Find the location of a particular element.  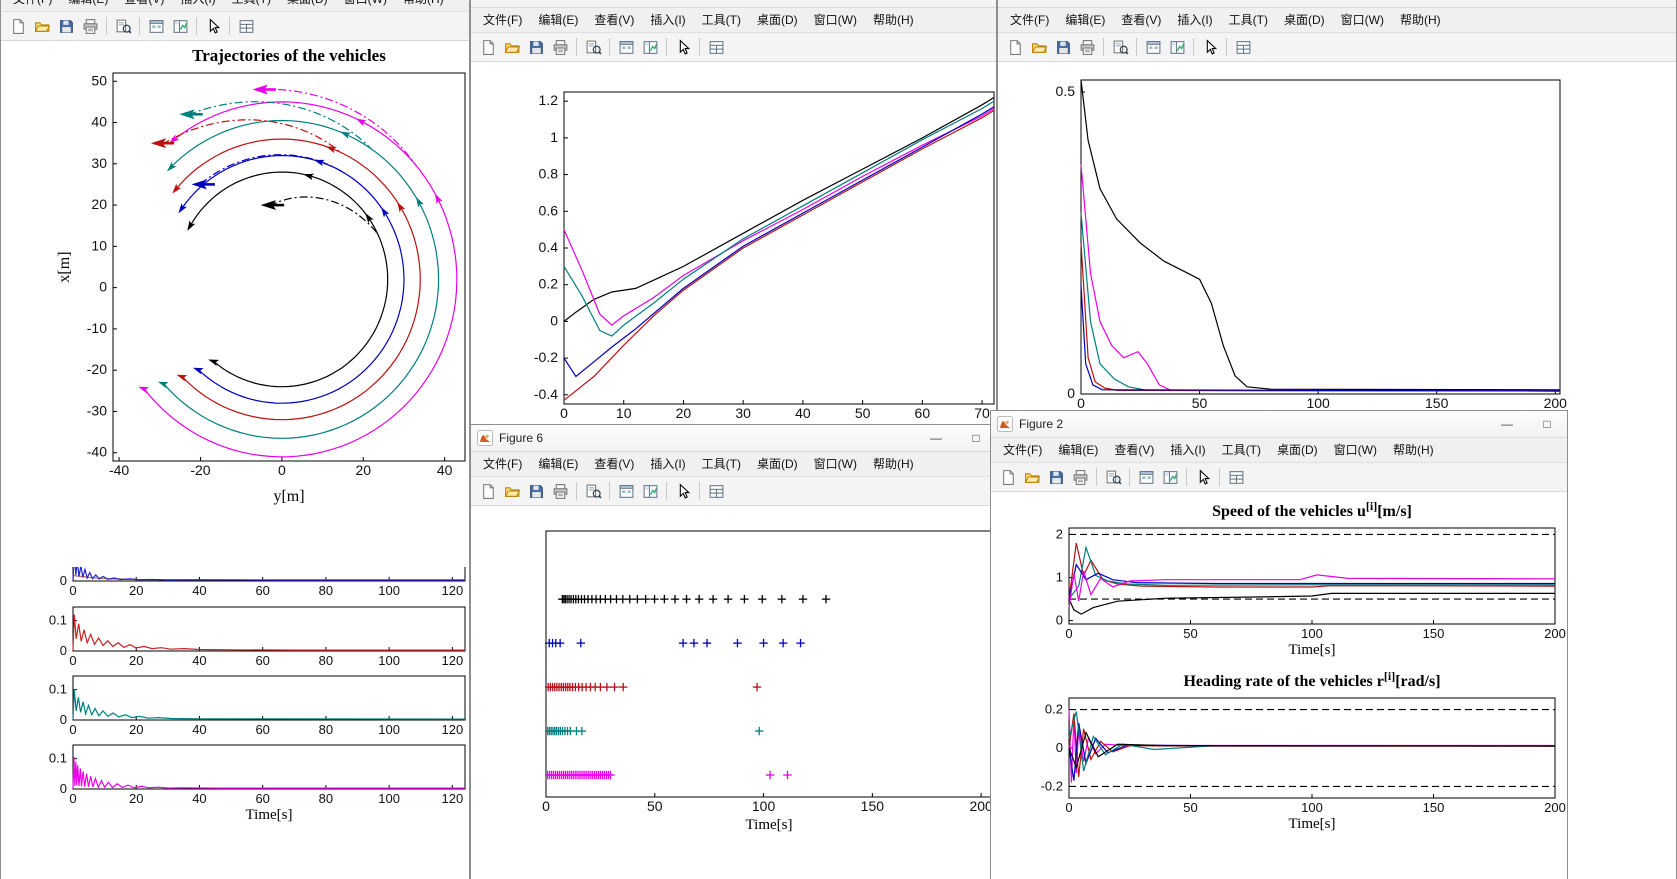

menubar: 文件(F)编辑(E)查看(V)插入(I)工具(T)桌面(D)窗口(W)帮助(H) is located at coordinates (1337, 20).